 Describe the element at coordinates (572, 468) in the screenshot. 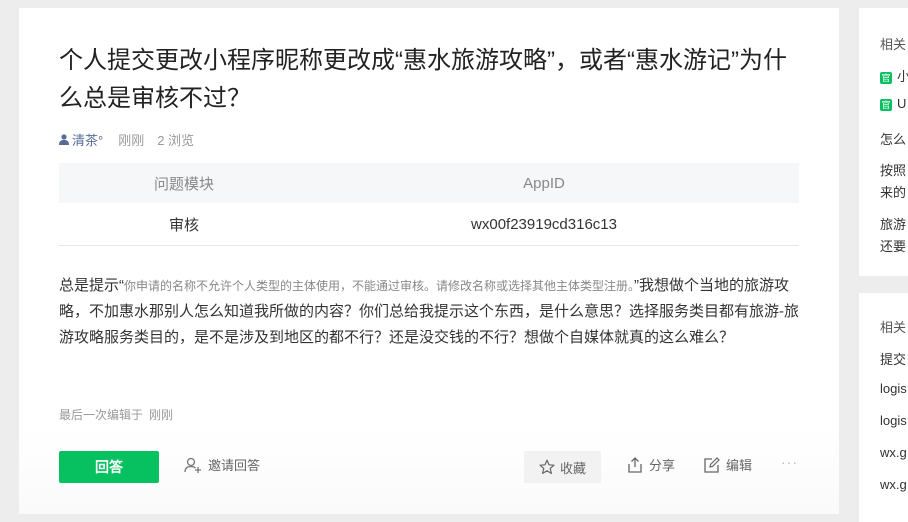

I see `favorite-label: 收藏` at that location.